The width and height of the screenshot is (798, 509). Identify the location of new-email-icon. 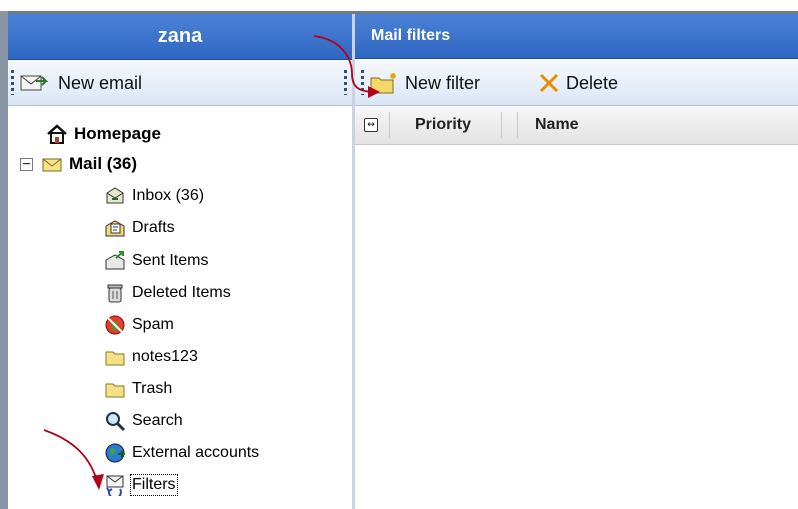
(34, 83).